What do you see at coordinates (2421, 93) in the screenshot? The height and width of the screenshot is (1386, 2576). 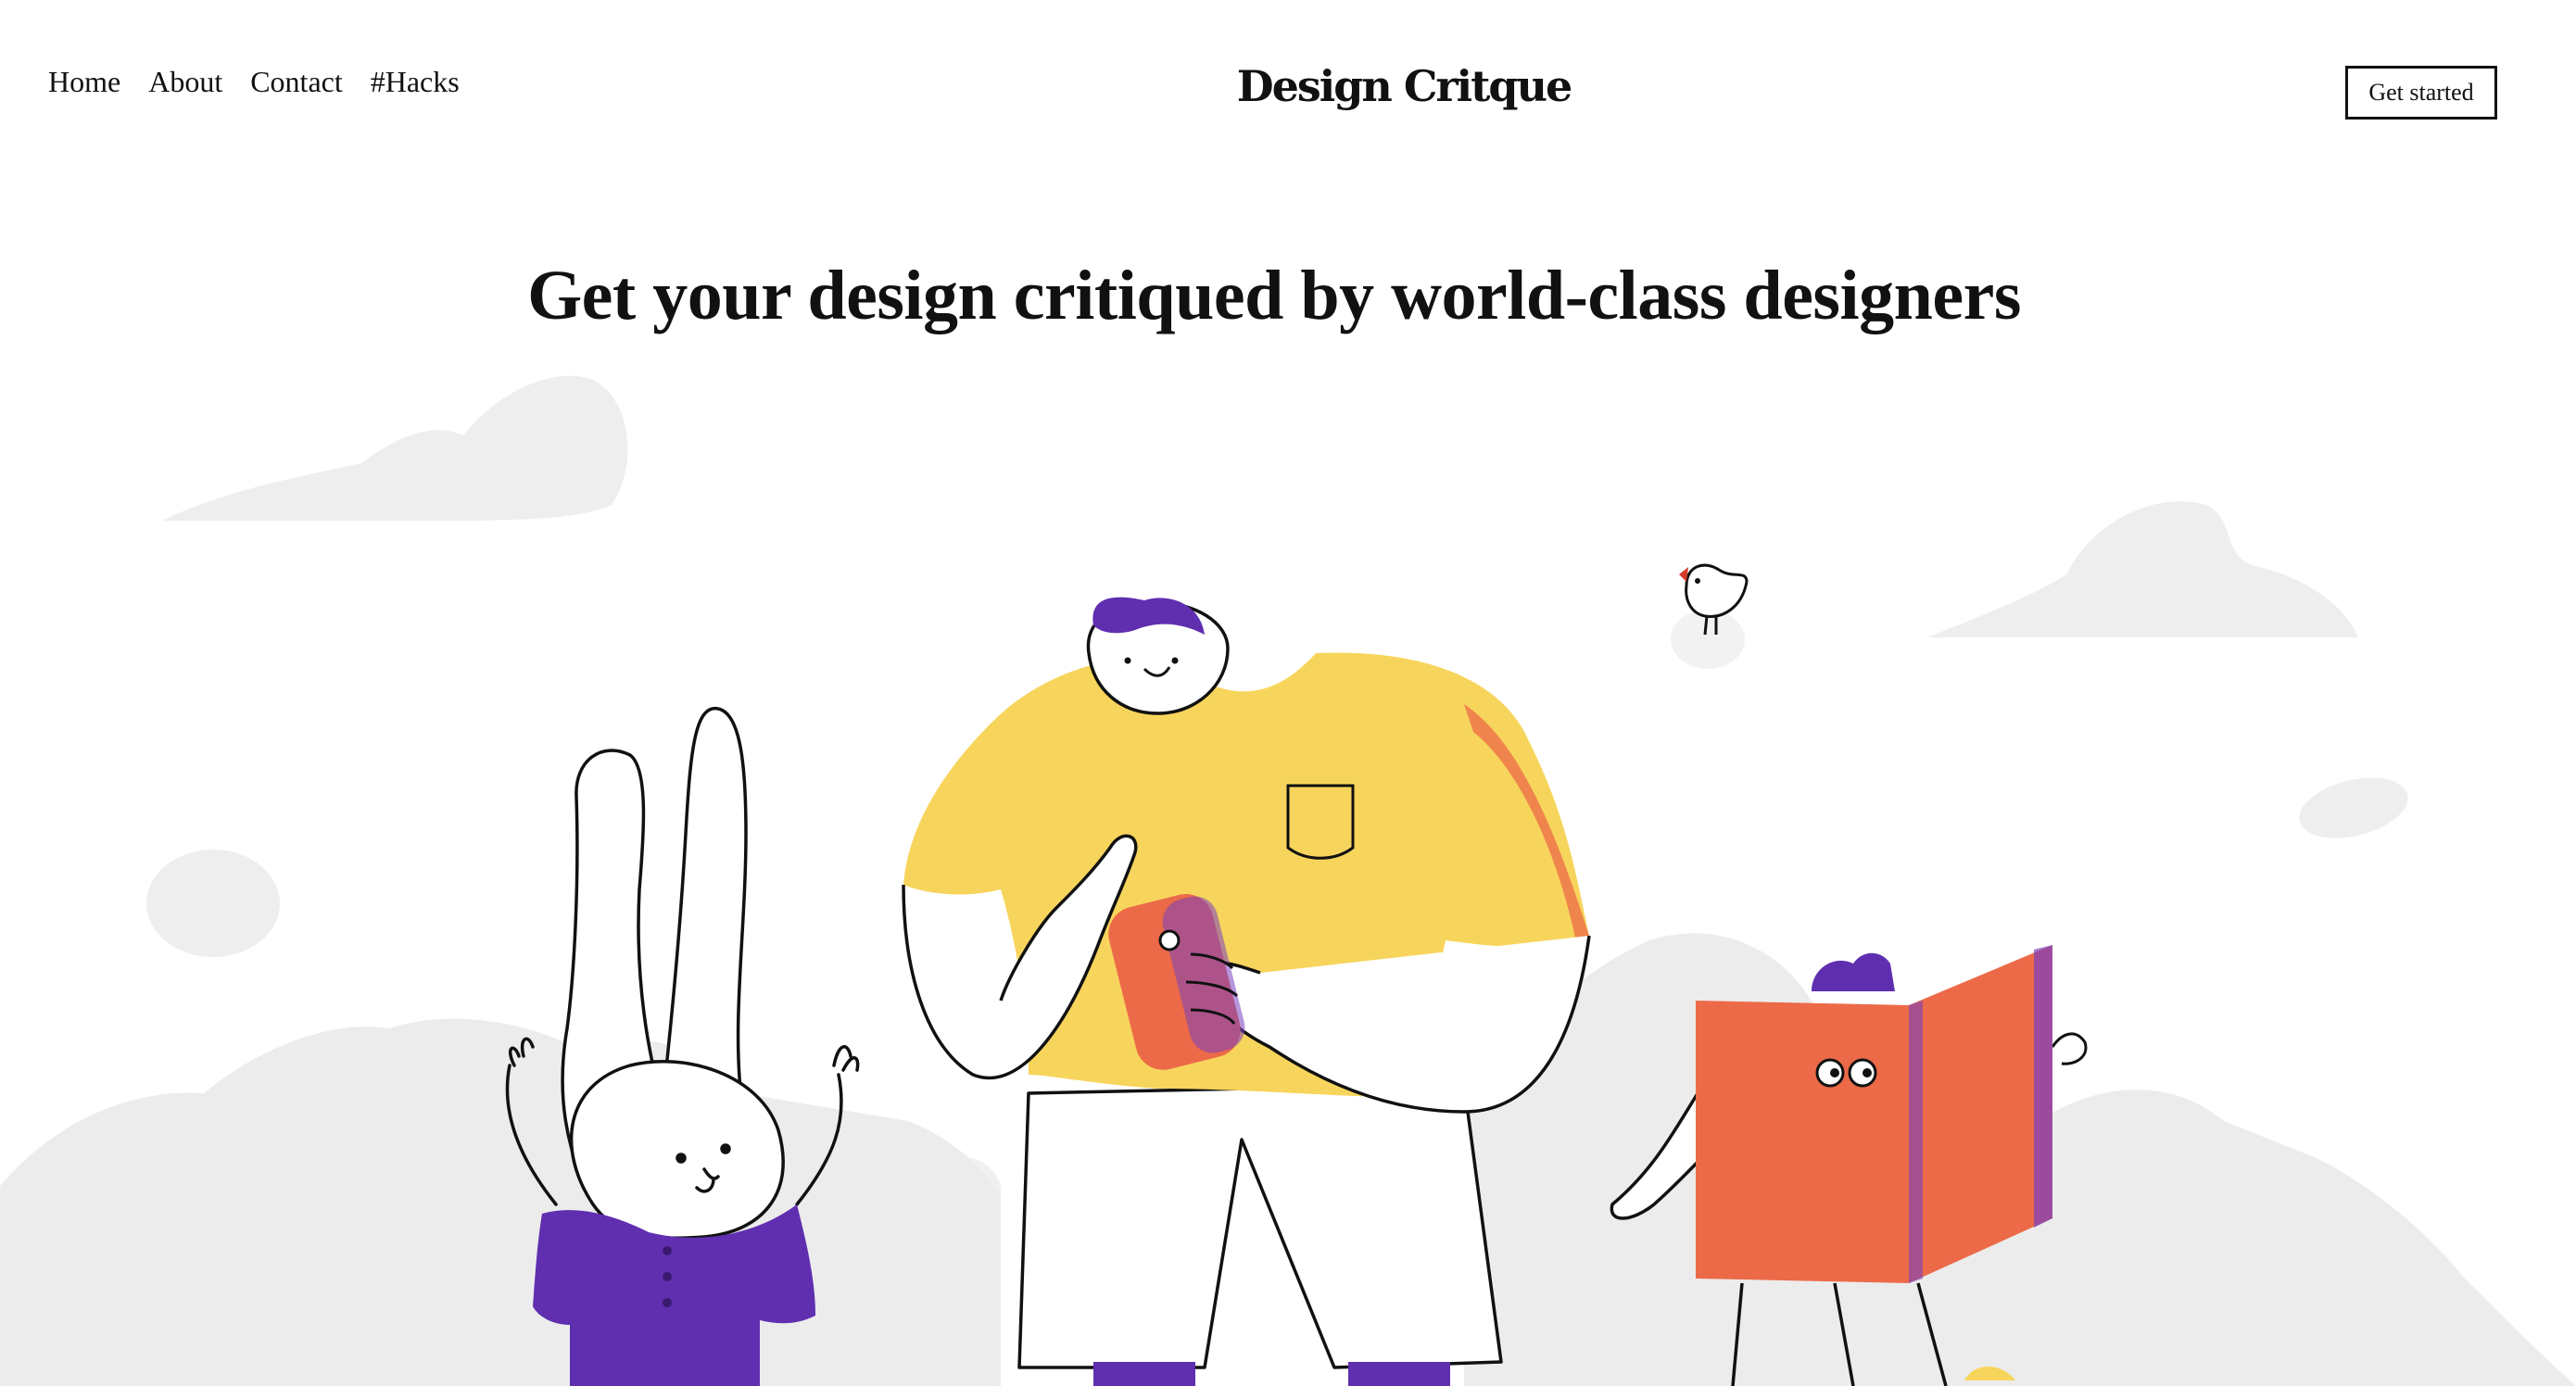 I see `get-started-button: Get started` at bounding box center [2421, 93].